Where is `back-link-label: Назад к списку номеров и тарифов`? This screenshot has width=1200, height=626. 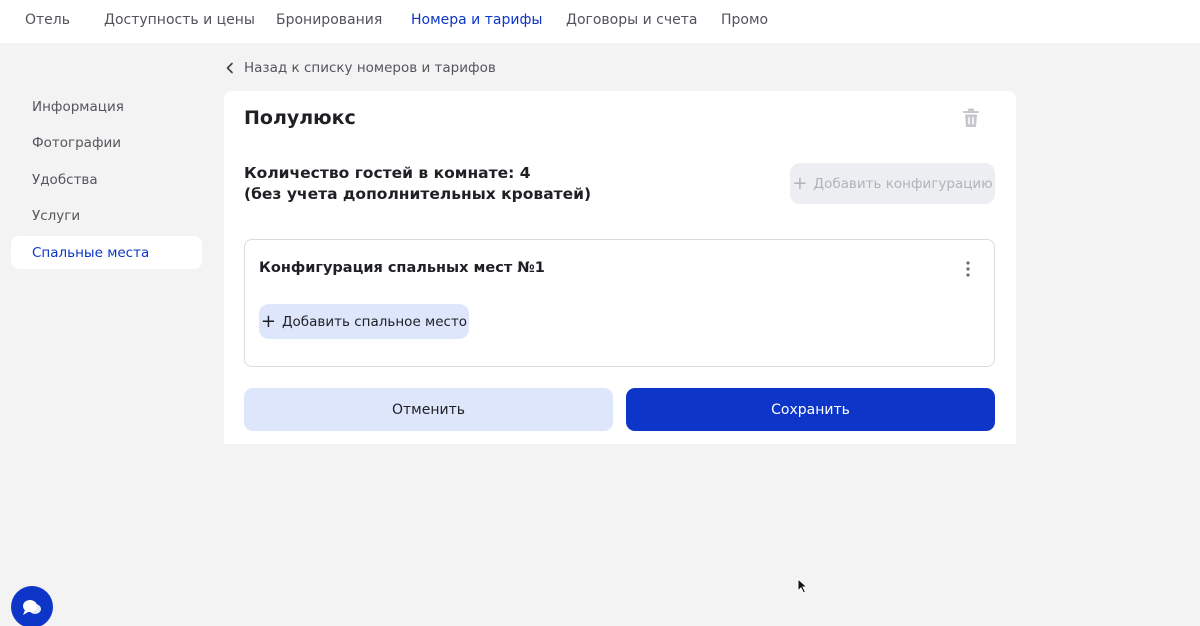 back-link-label: Назад к списку номеров и тарифов is located at coordinates (370, 68).